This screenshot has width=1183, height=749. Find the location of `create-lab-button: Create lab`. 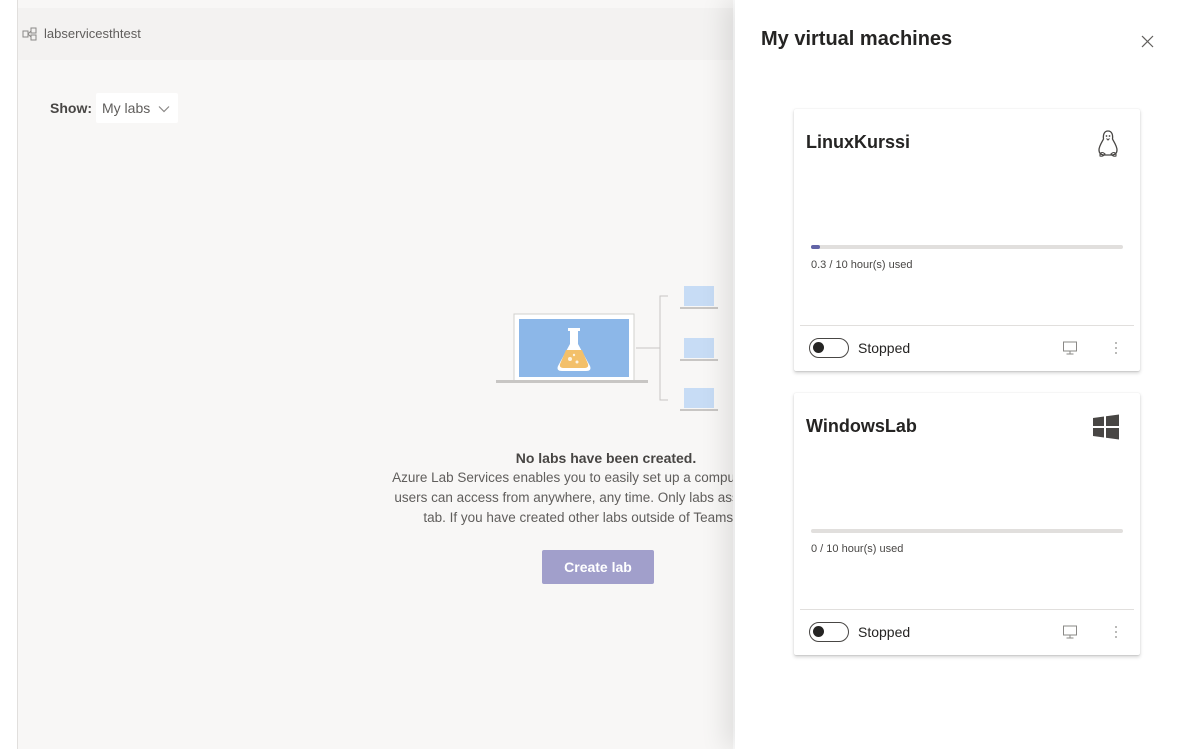

create-lab-button: Create lab is located at coordinates (598, 567).